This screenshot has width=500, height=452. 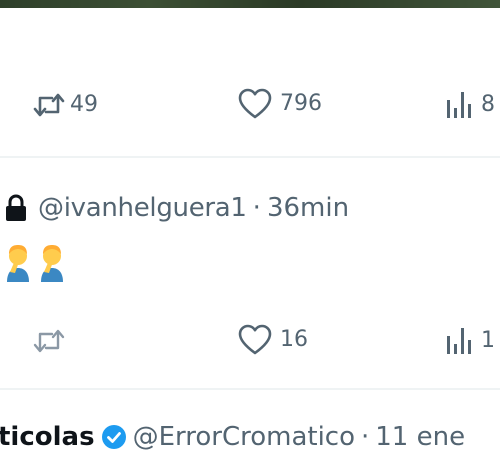 I want to click on views-button: 1, so click(x=470, y=341).